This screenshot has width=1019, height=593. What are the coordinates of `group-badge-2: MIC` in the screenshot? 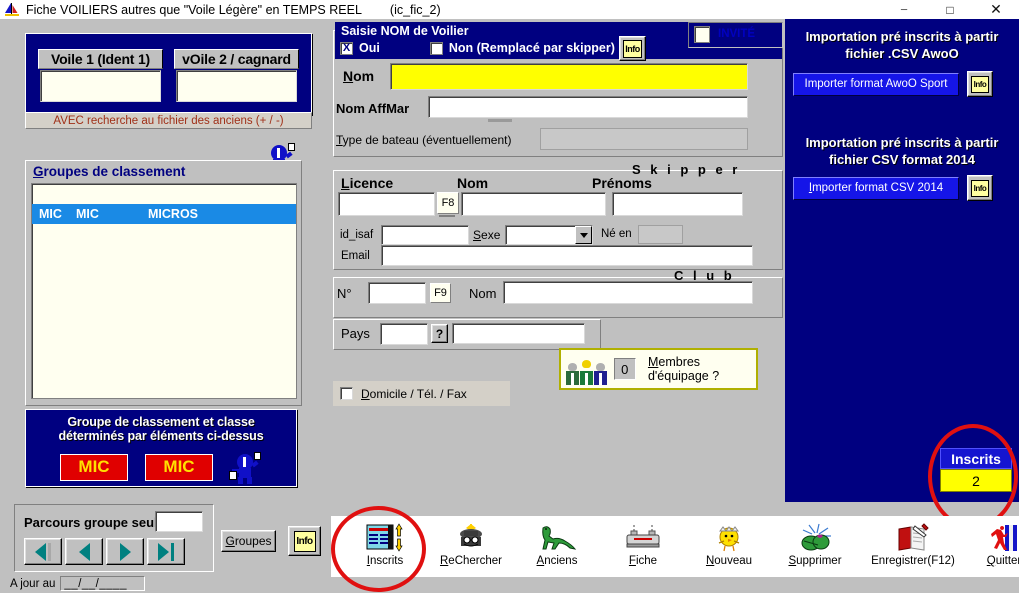 It's located at (179, 467).